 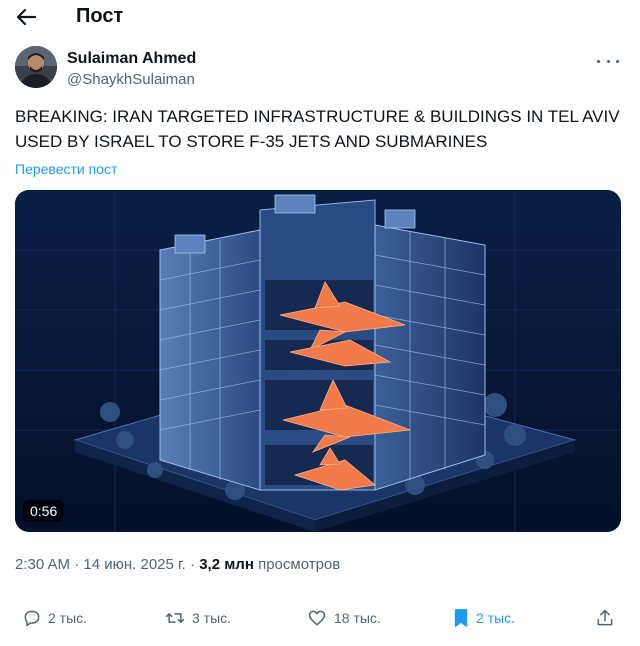 I want to click on repost-button: 3 тыс., so click(x=197, y=618).